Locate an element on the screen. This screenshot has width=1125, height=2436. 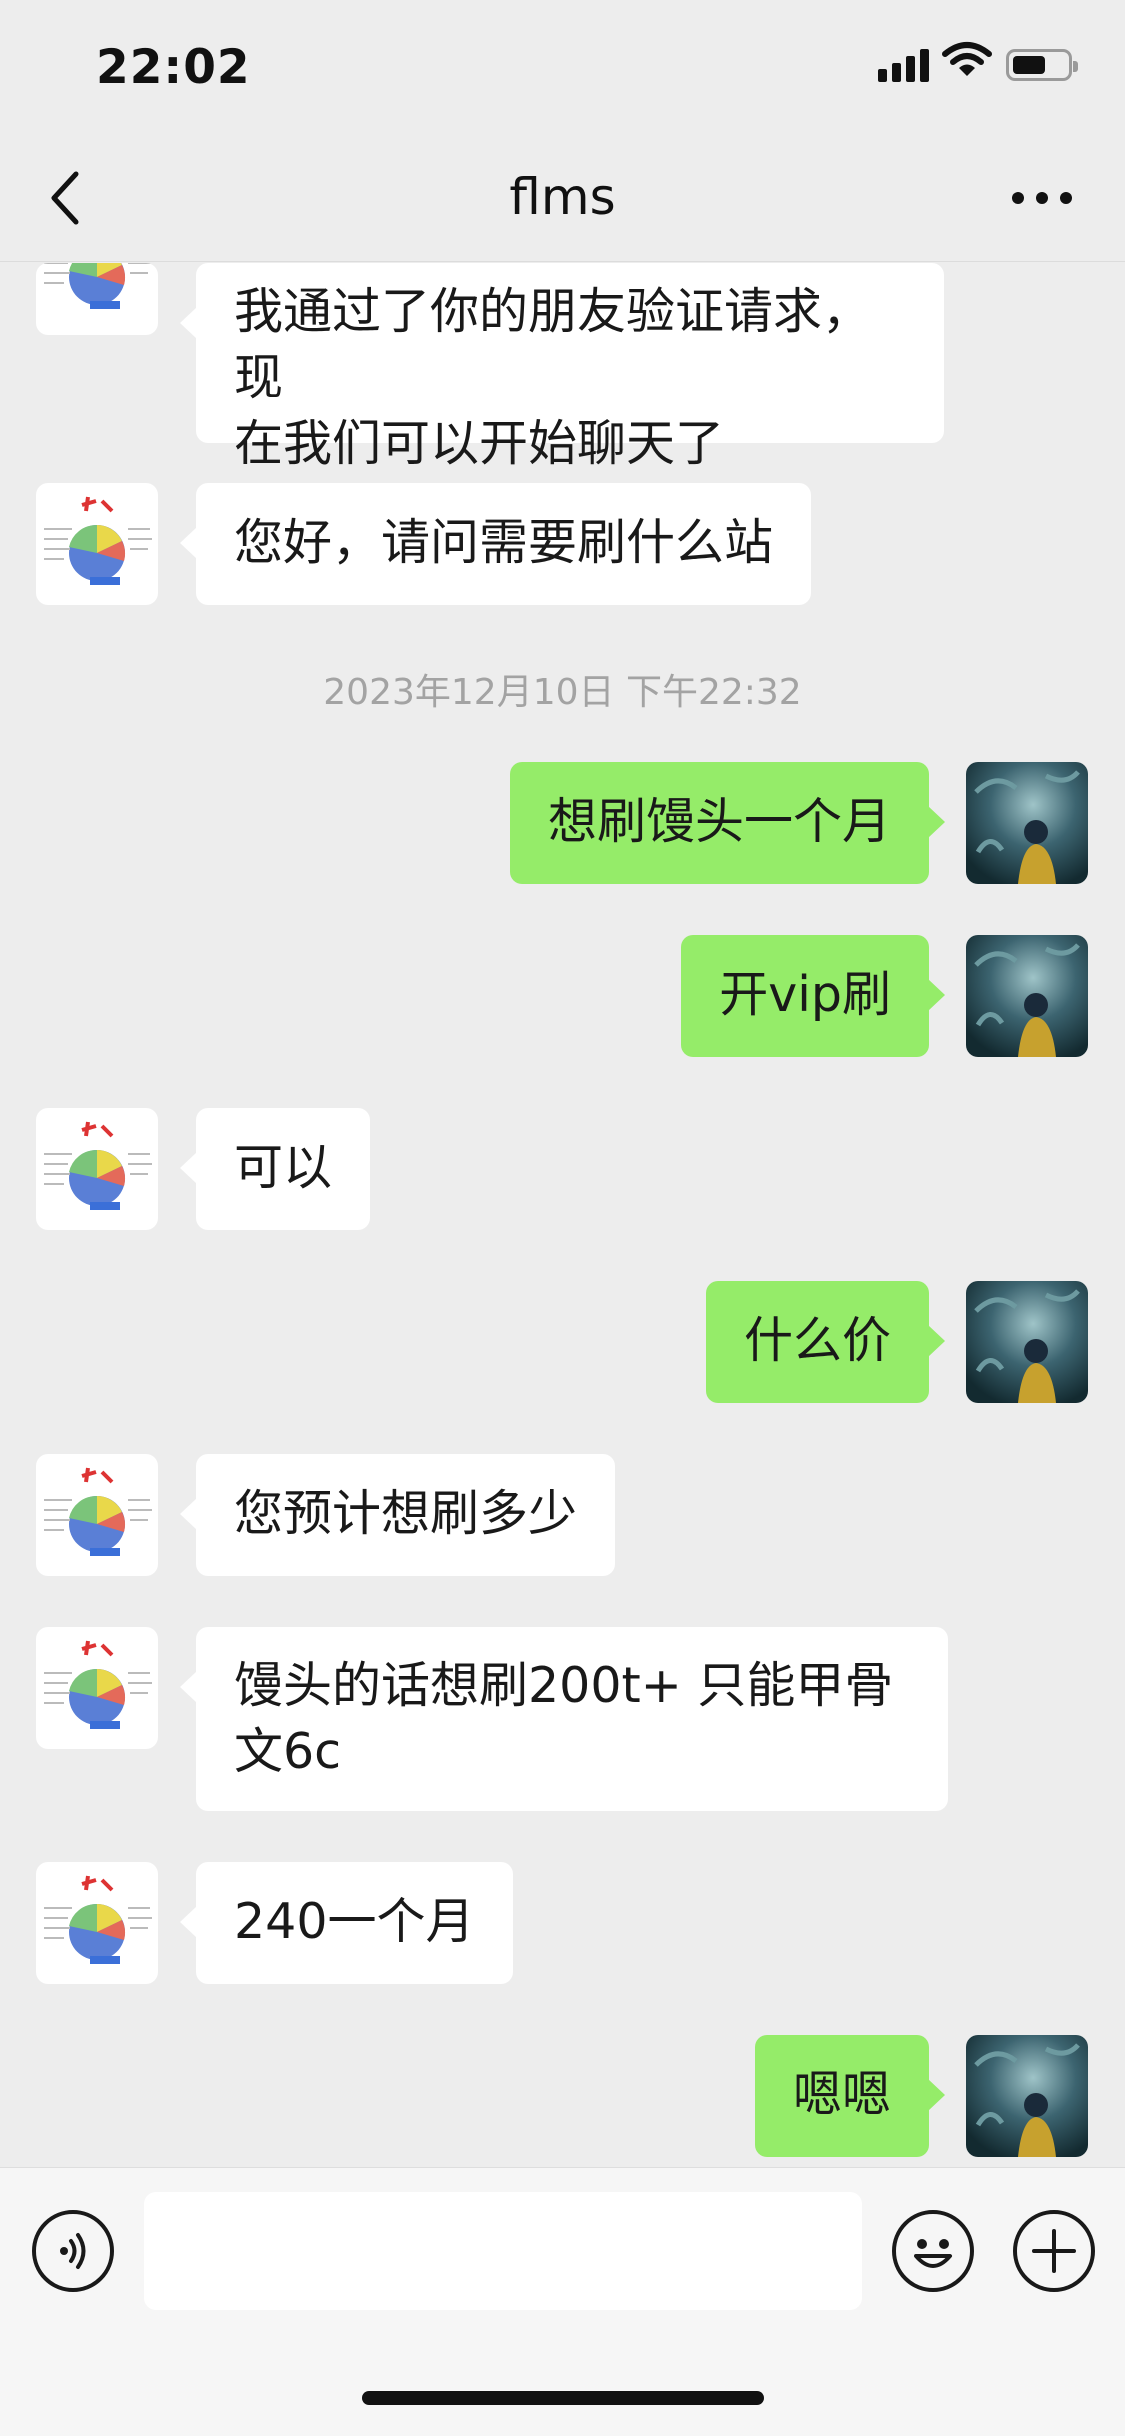
plus-icon is located at coordinates (1054, 2251).